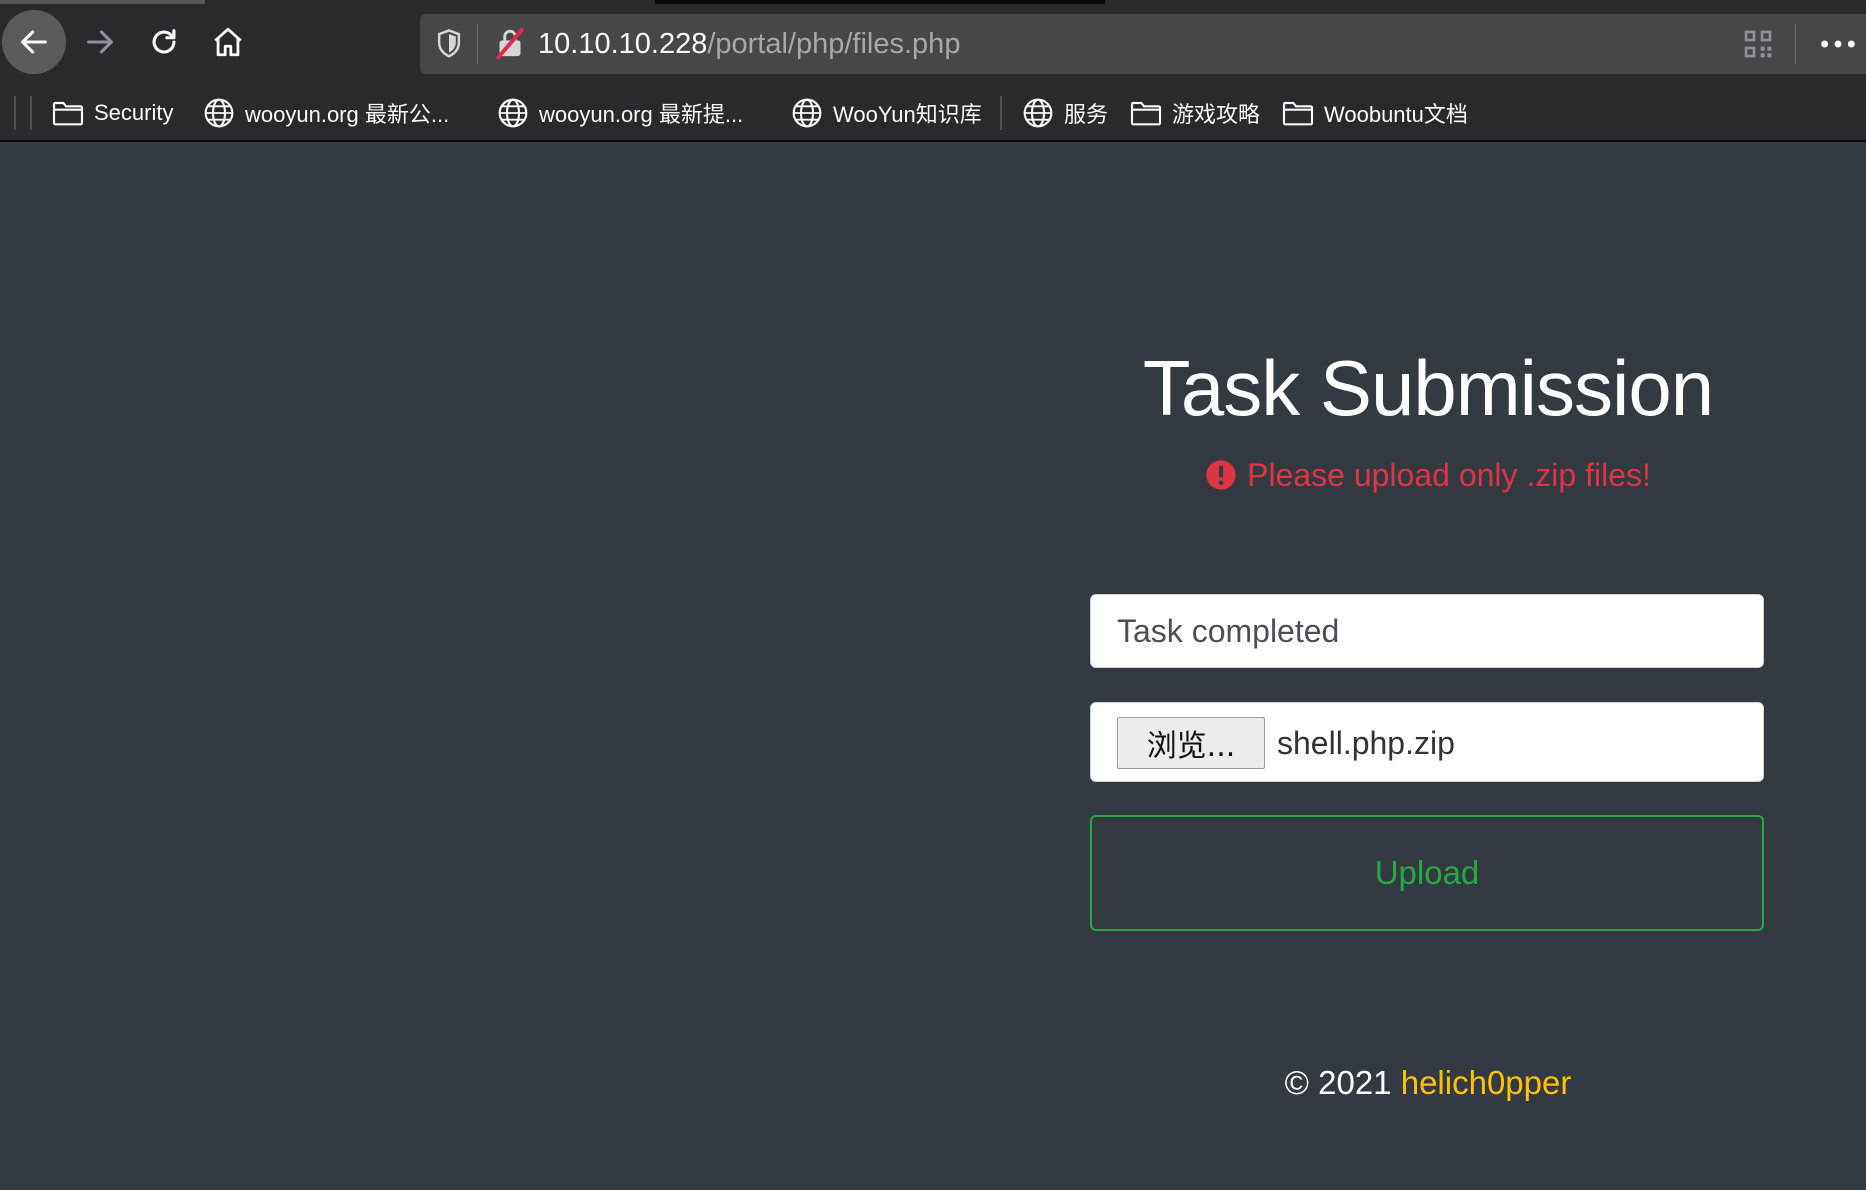 Image resolution: width=1866 pixels, height=1190 pixels. I want to click on url-path: /portal/php/files.php, so click(834, 44).